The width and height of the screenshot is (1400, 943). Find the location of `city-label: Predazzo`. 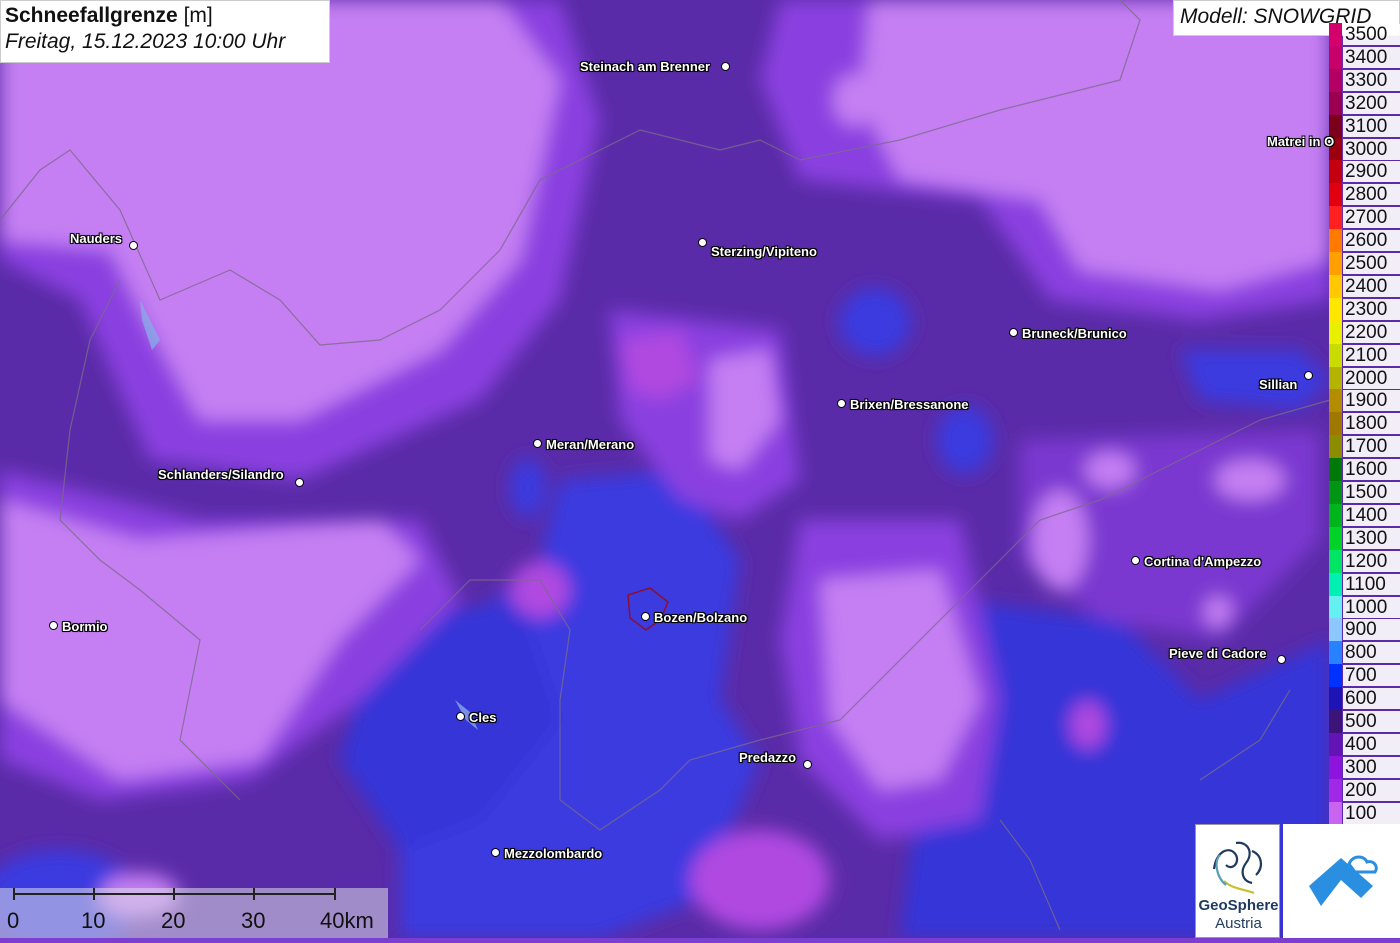

city-label: Predazzo is located at coordinates (768, 757).